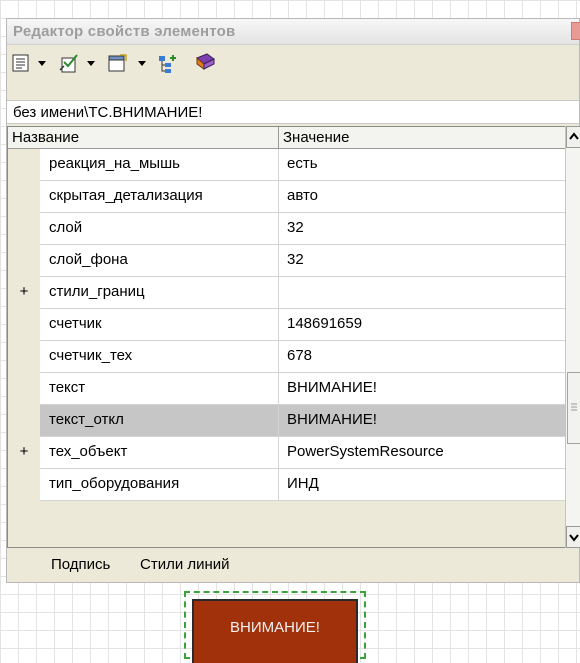 This screenshot has width=580, height=663. What do you see at coordinates (575, 31) in the screenshot?
I see `close-button` at bounding box center [575, 31].